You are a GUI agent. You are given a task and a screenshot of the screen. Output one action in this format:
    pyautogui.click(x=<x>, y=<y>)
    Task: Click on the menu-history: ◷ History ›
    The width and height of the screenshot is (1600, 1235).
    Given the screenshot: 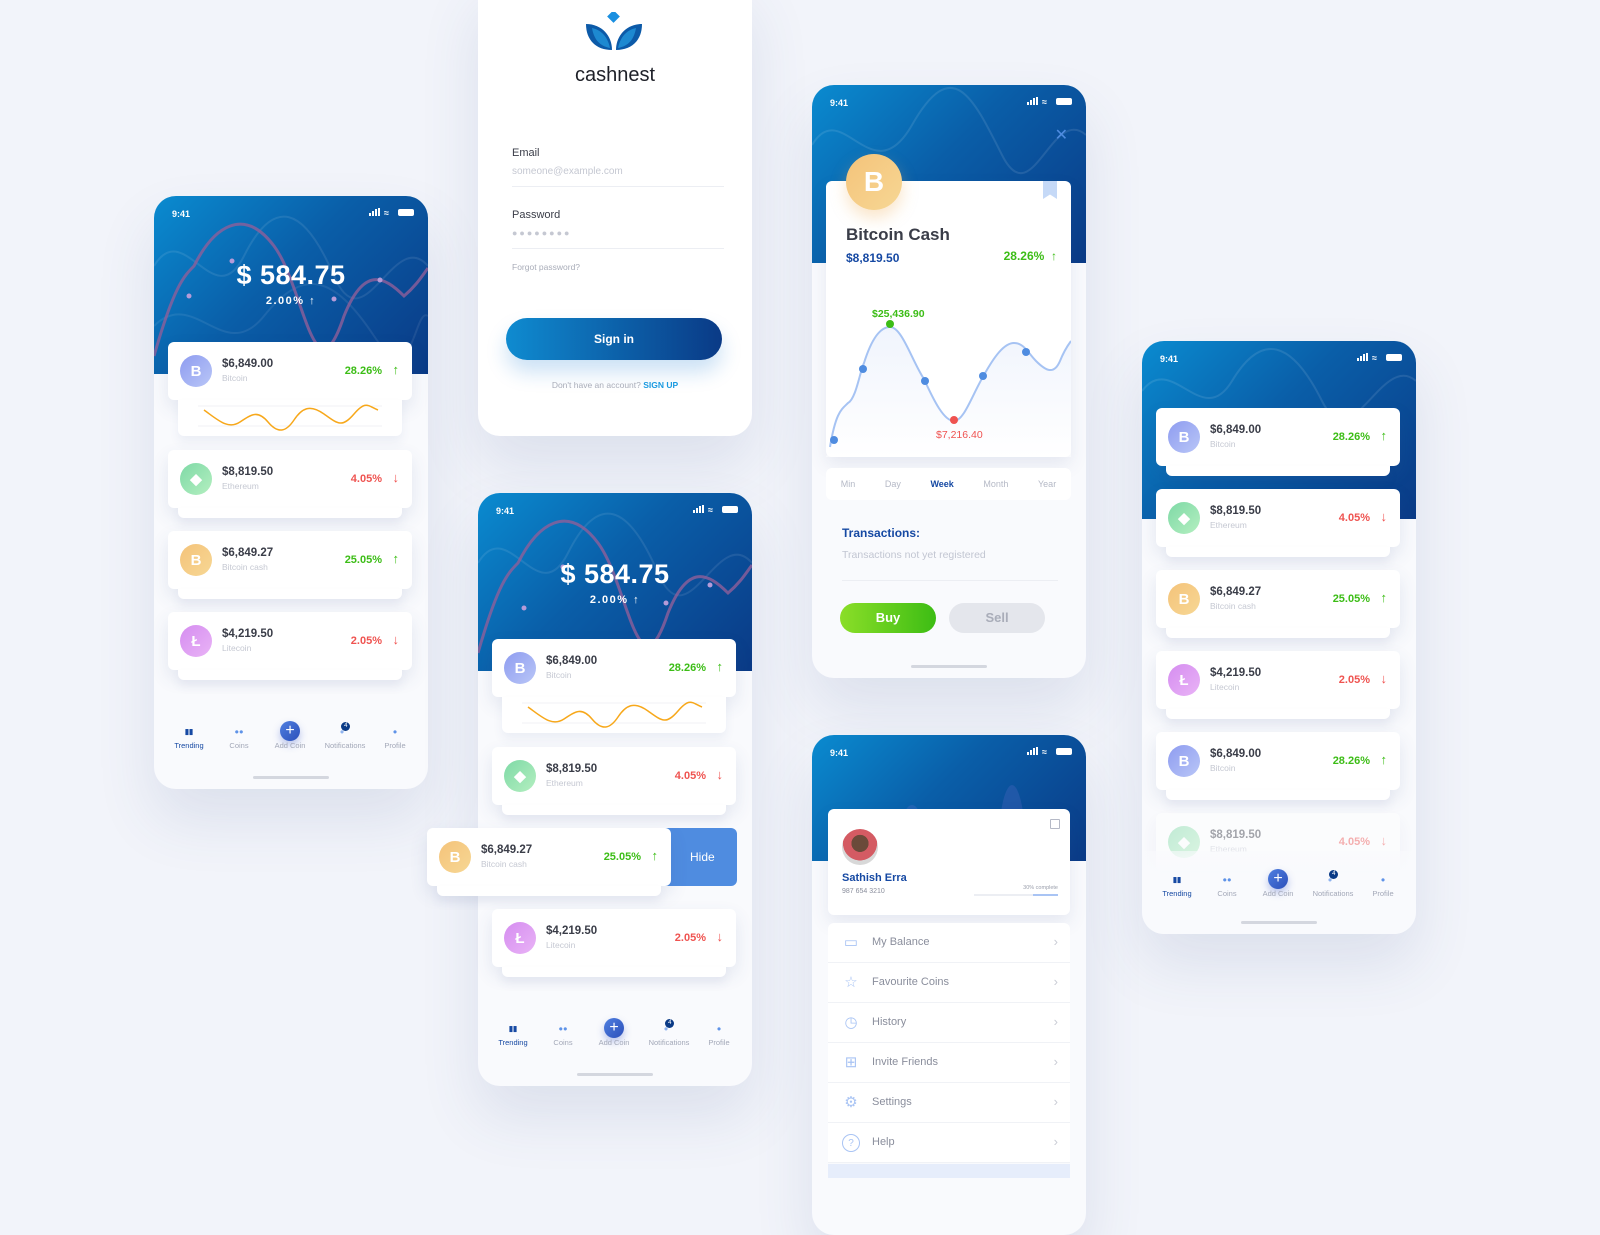 What is the action you would take?
    pyautogui.click(x=949, y=1023)
    